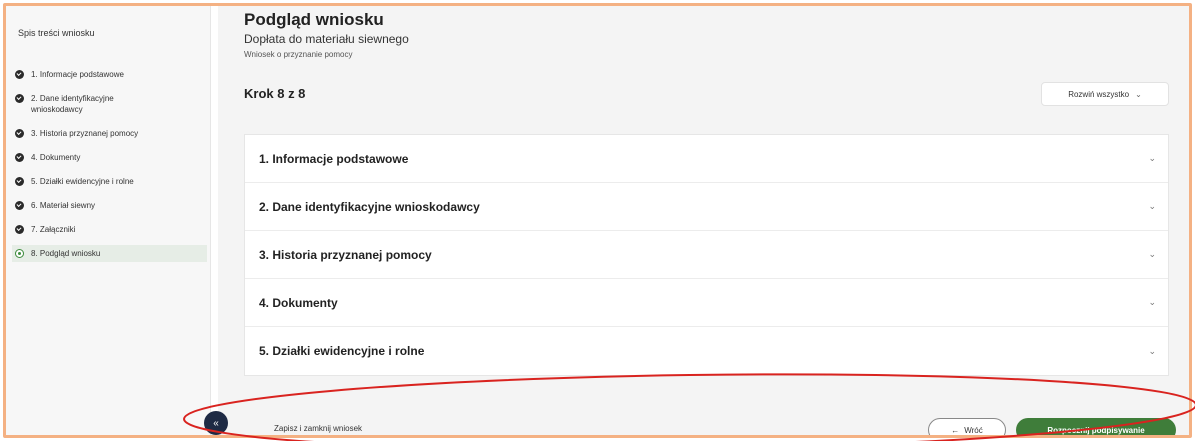  I want to click on sidebar-step-3: 3. Historia przyznanej pomocy, so click(111, 133).